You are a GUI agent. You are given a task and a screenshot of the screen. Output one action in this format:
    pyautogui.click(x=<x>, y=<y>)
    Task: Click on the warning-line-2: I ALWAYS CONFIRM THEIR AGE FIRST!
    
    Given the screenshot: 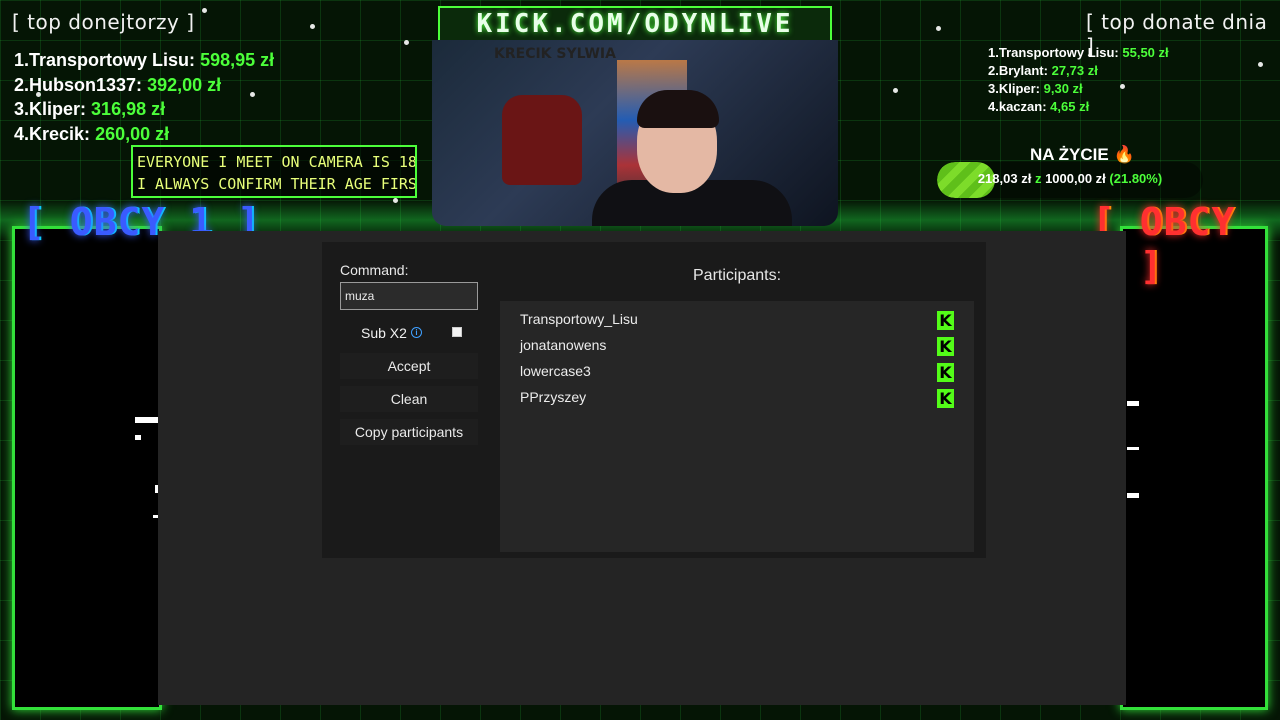 What is the action you would take?
    pyautogui.click(x=277, y=184)
    